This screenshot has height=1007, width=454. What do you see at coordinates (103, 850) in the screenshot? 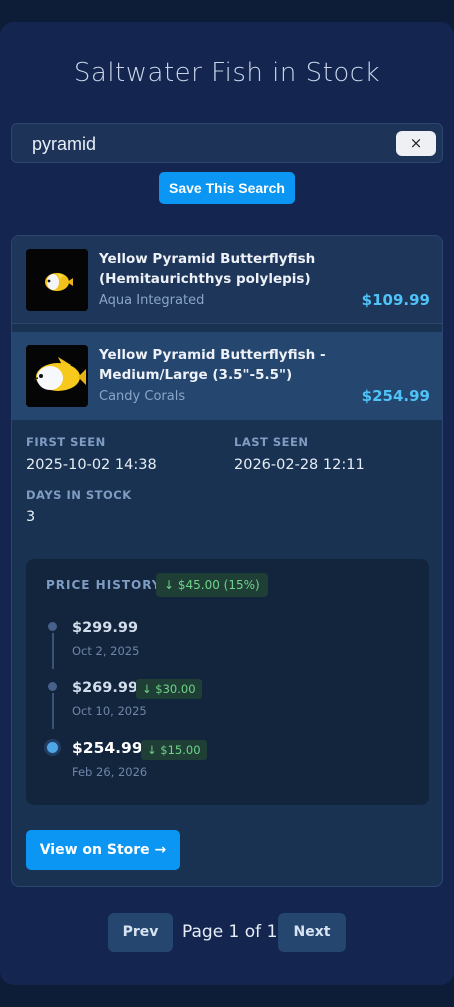
I see `view-on-store-button: View on Store →` at bounding box center [103, 850].